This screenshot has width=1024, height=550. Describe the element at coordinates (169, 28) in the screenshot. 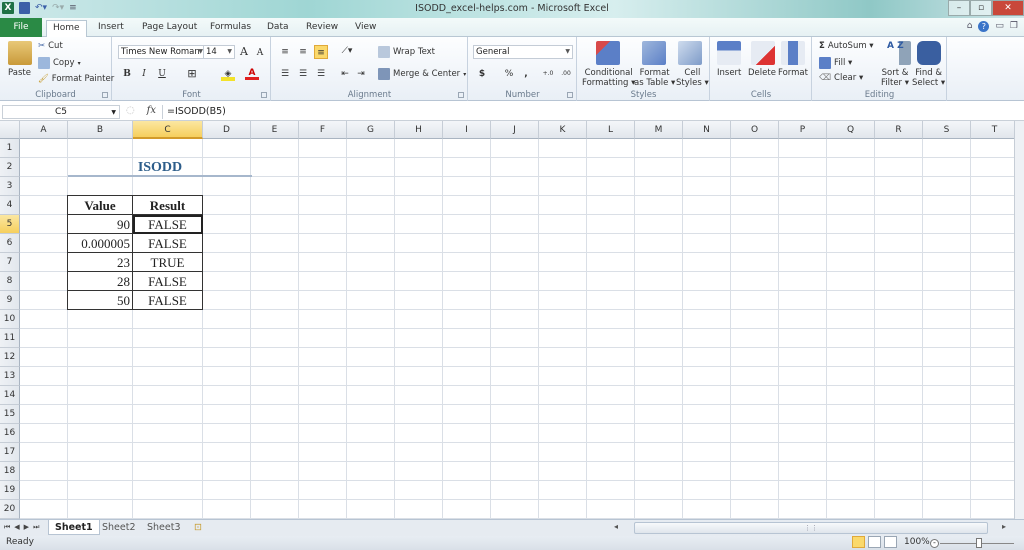

I see `tab-page-layout: Page Layout` at that location.